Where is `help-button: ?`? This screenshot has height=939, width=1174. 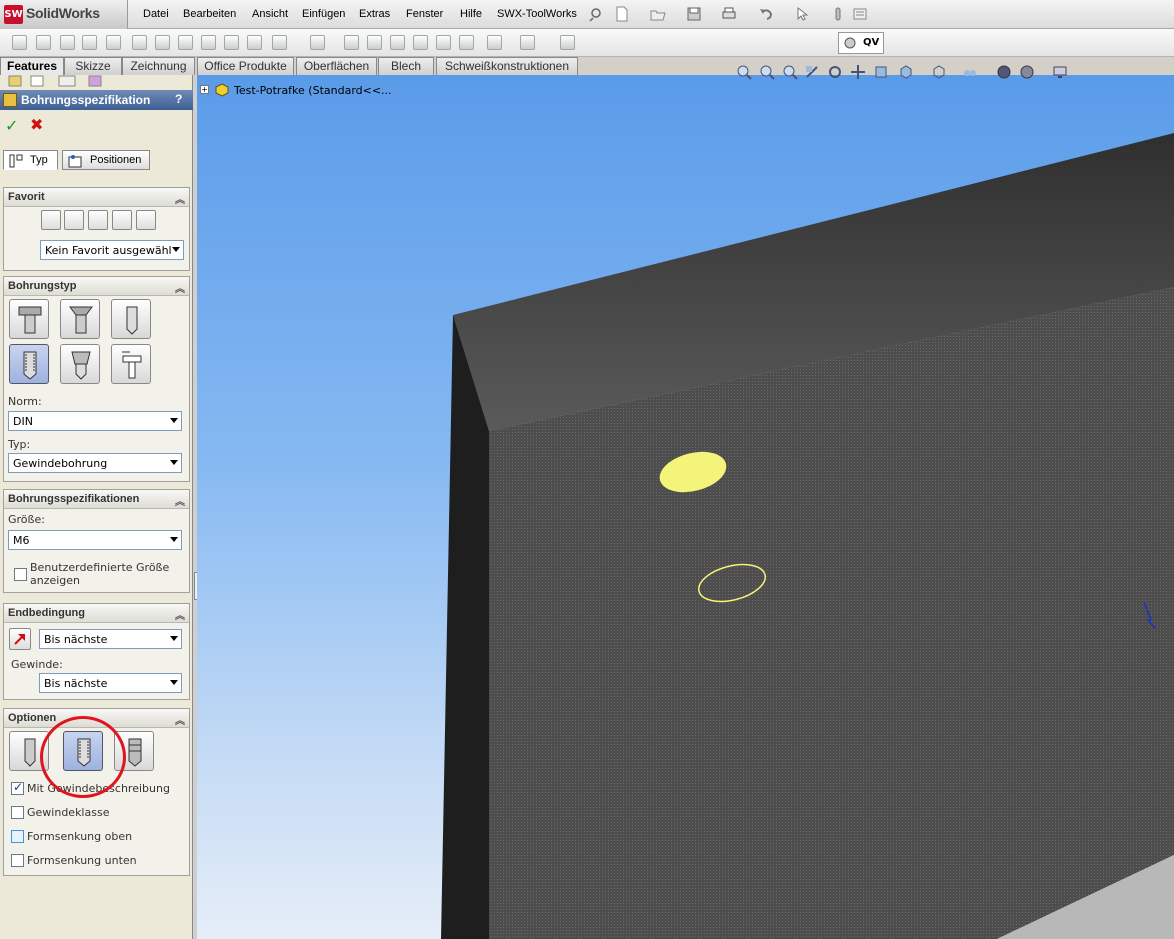
help-button: ? is located at coordinates (178, 99).